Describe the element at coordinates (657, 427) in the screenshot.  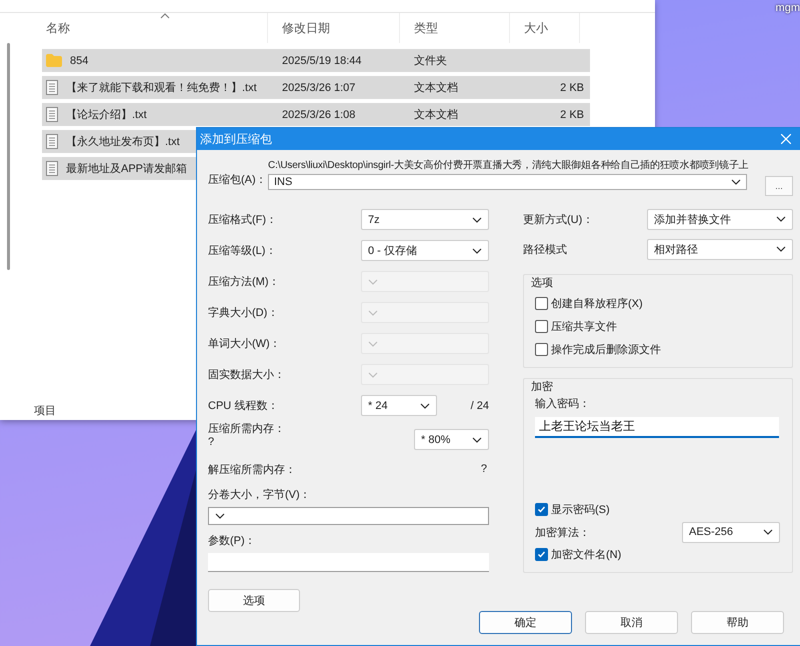
I see `password-field: 上老王论坛当老王` at that location.